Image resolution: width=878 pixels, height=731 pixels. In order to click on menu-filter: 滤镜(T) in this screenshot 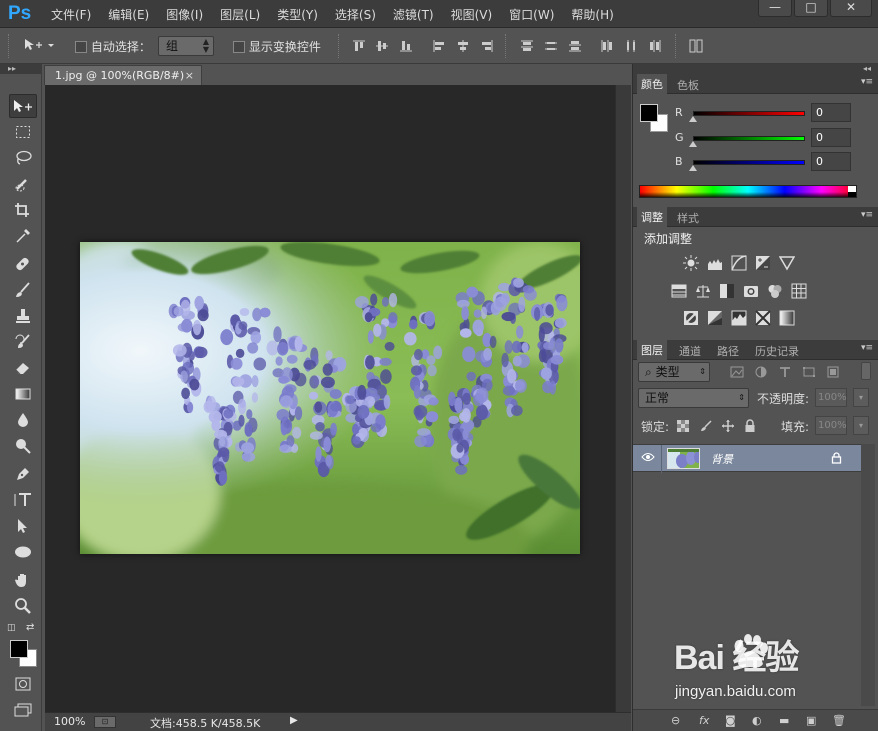, I will do `click(413, 14)`.